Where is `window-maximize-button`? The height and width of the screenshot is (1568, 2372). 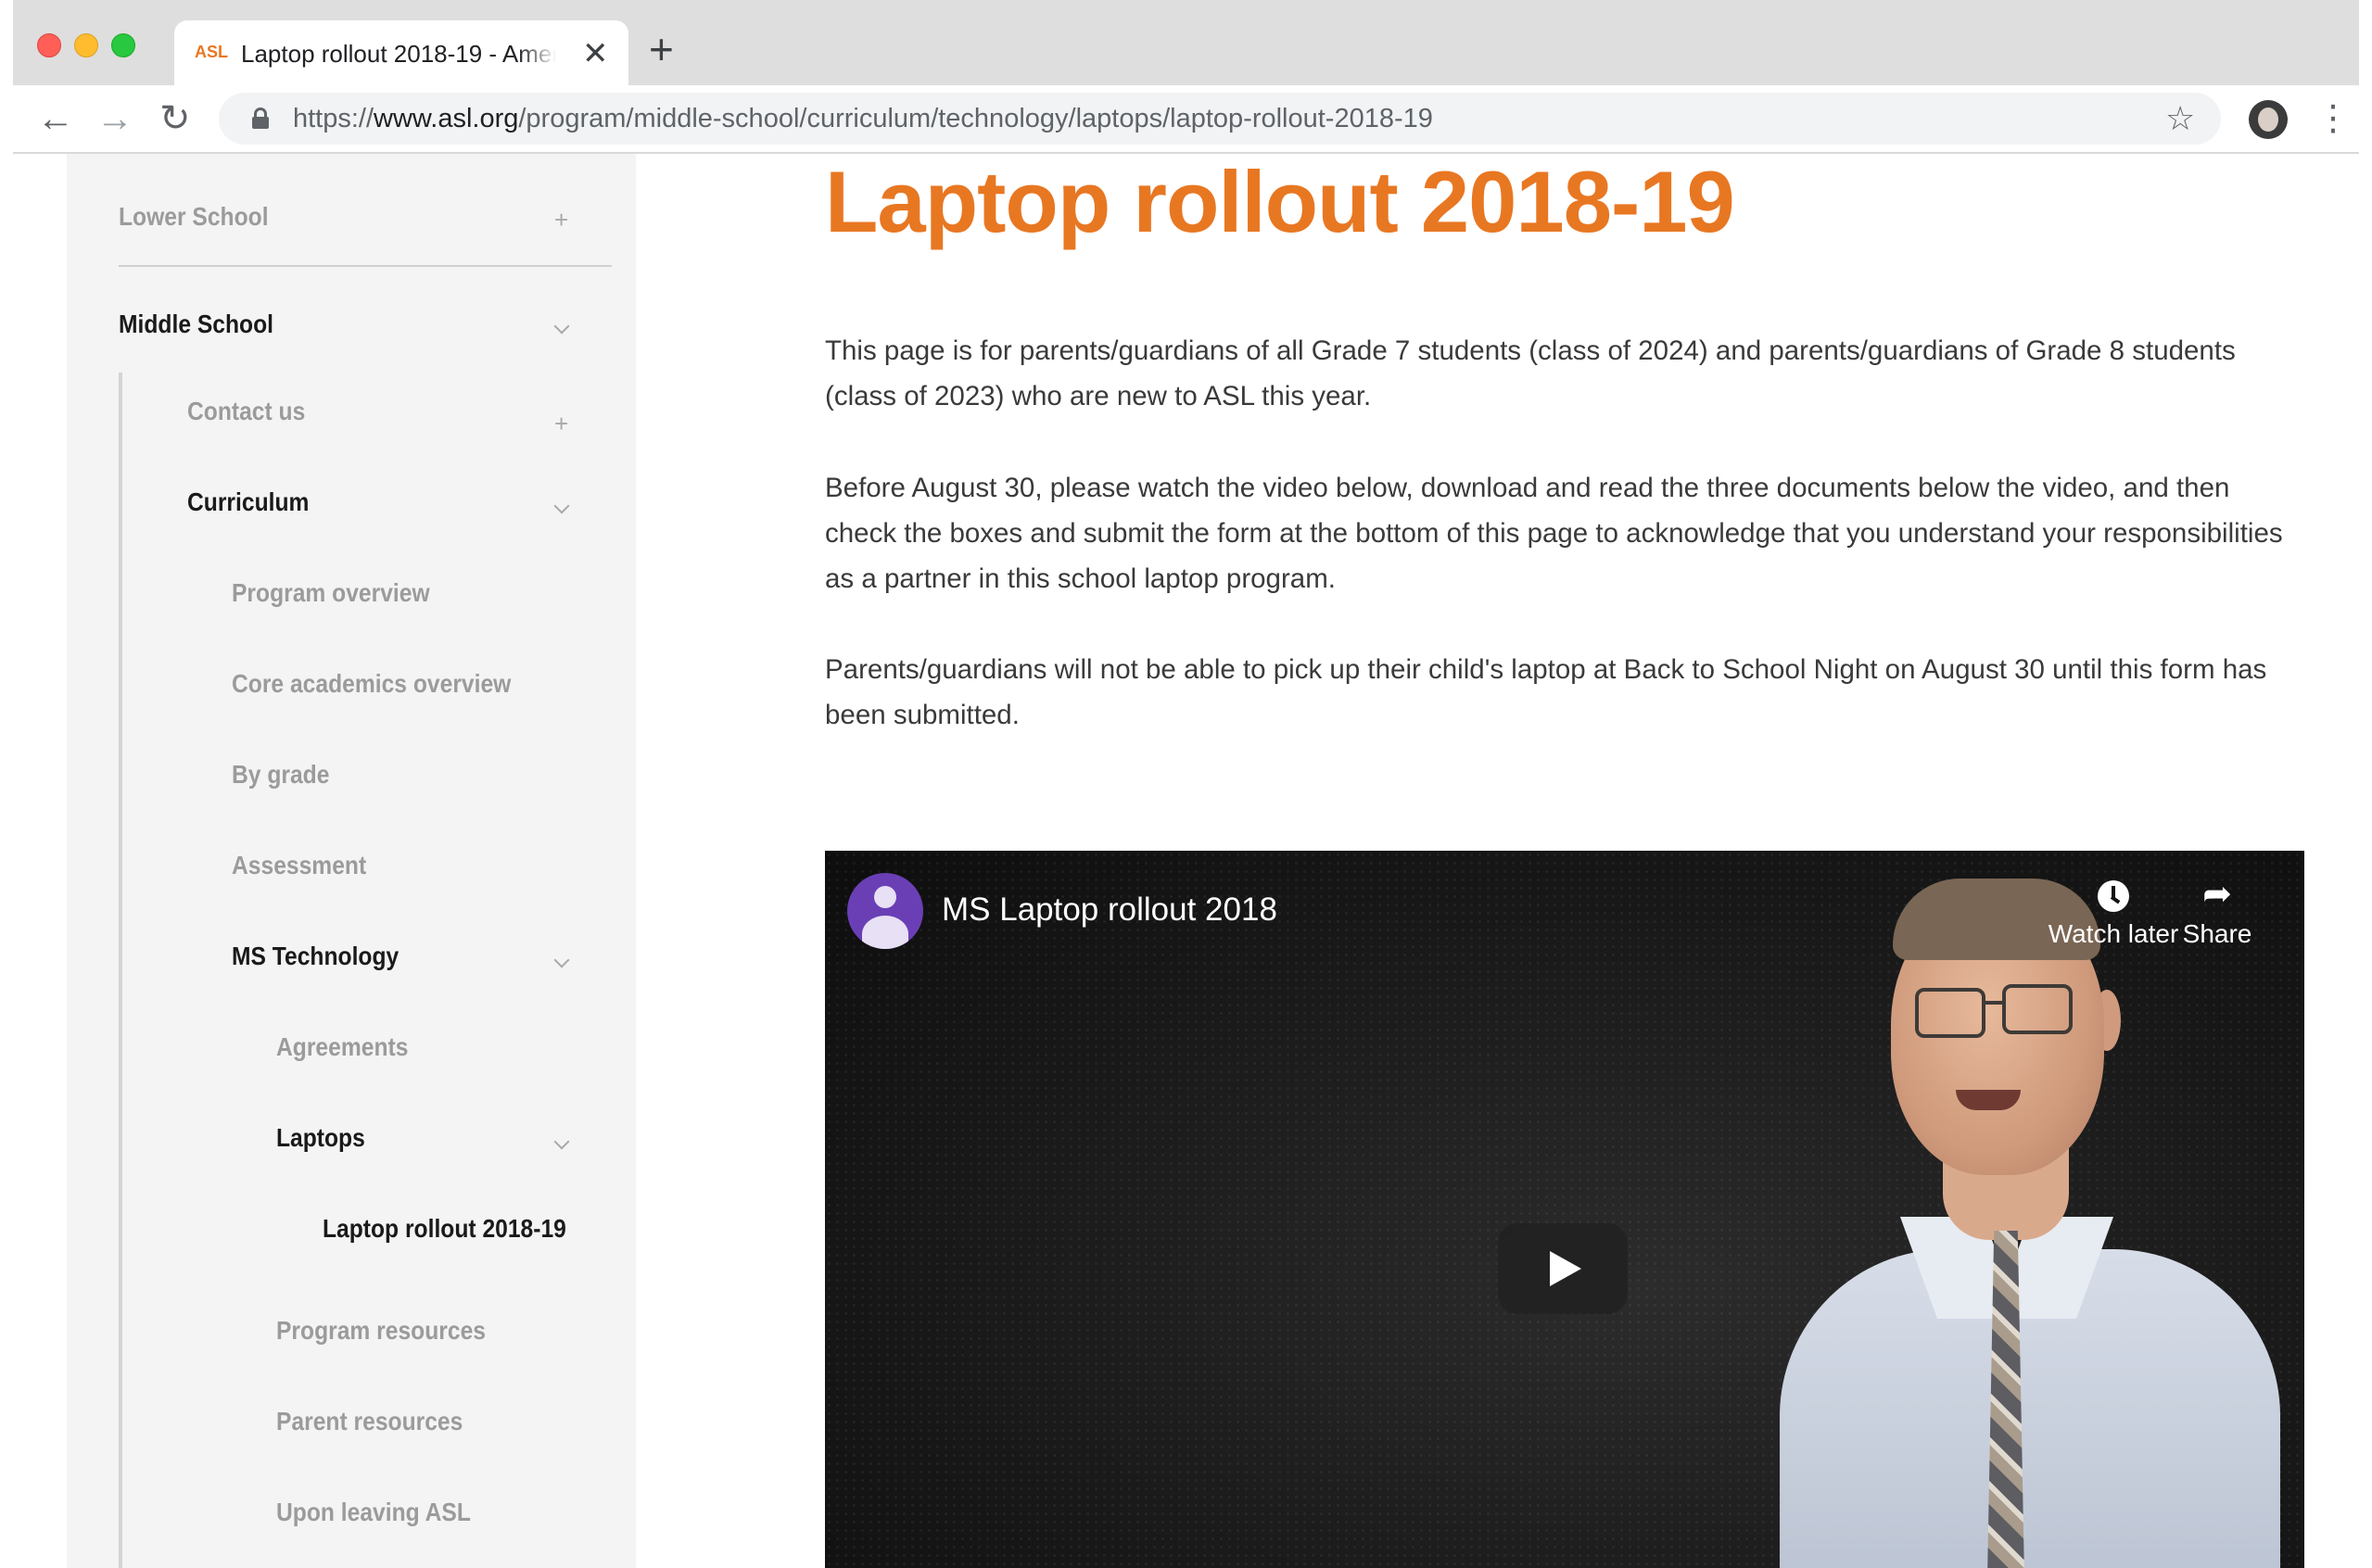 window-maximize-button is located at coordinates (123, 45).